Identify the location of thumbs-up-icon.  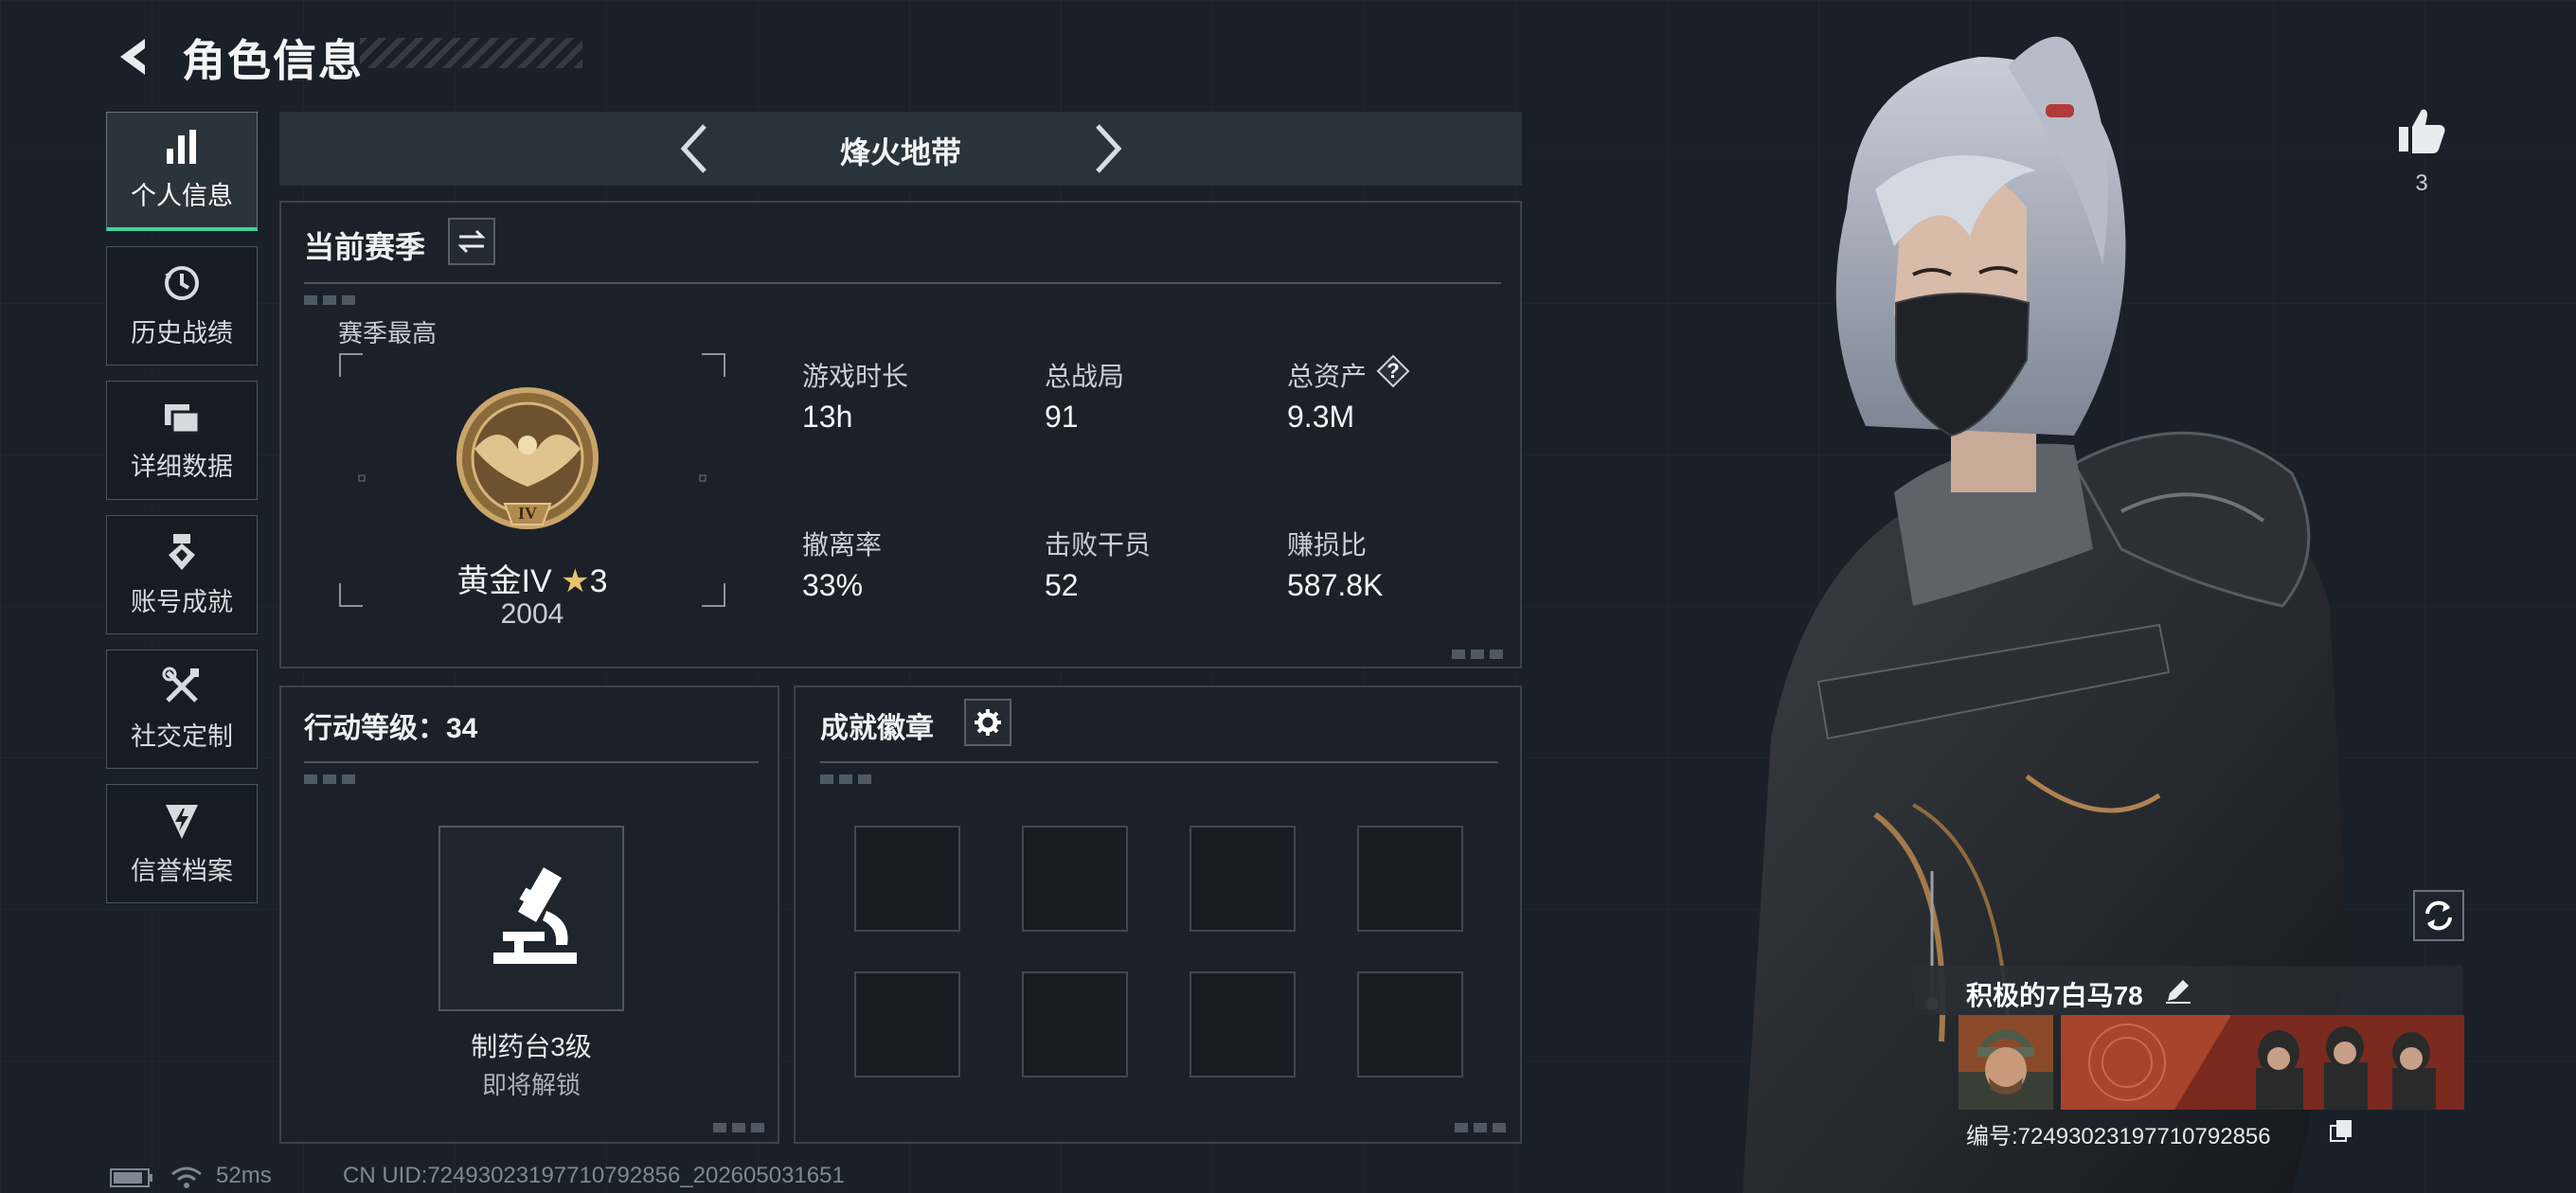
(2422, 131).